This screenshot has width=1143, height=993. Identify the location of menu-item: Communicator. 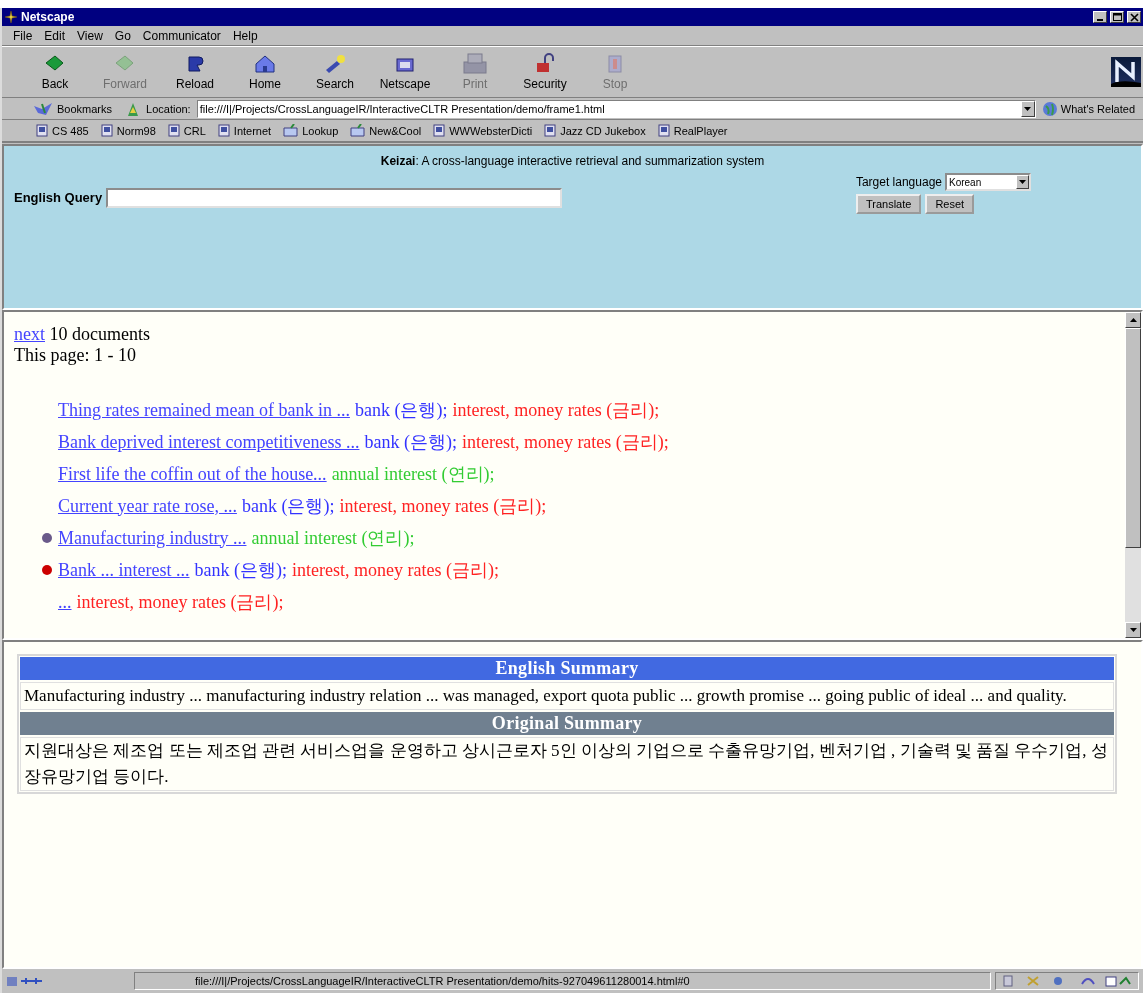
(181, 35).